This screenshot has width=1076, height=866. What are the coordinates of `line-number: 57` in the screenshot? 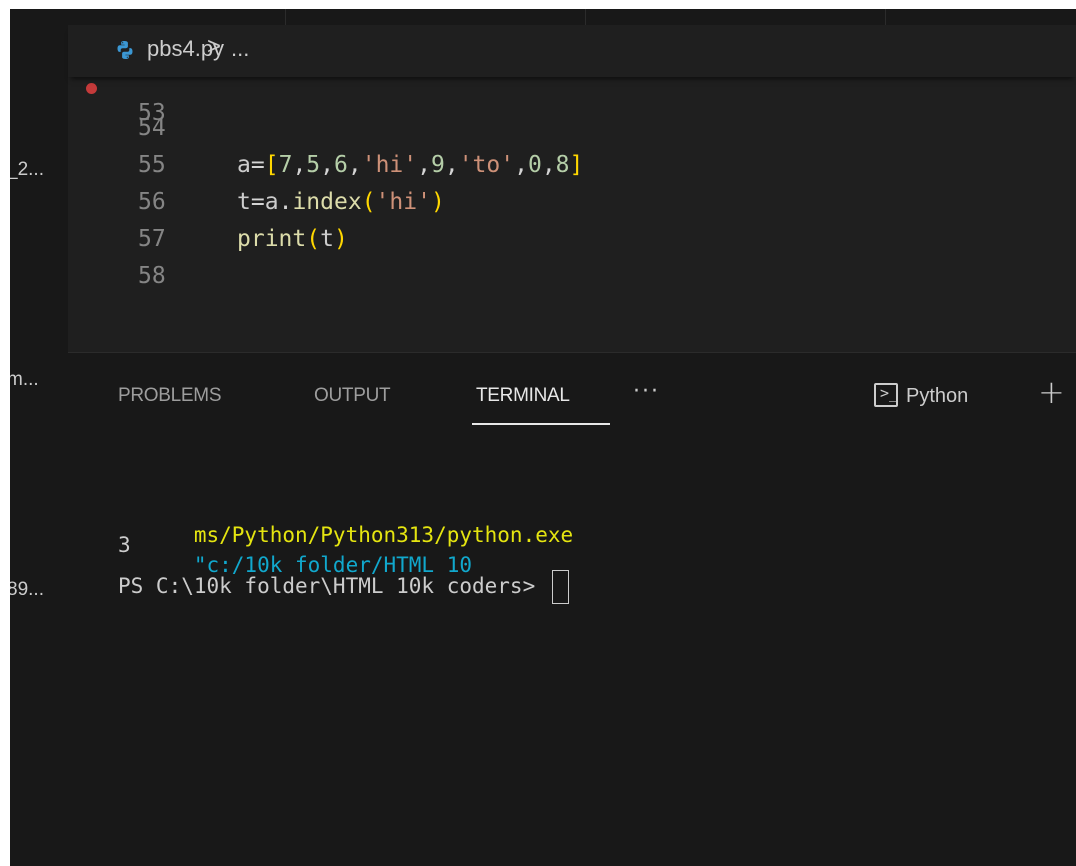 It's located at (152, 239).